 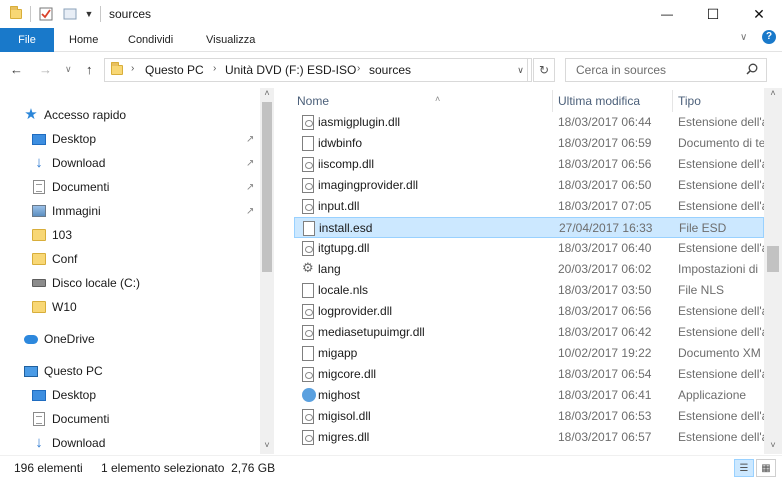 I want to click on nav-item-onedrive: OneDrive, so click(x=59, y=339).